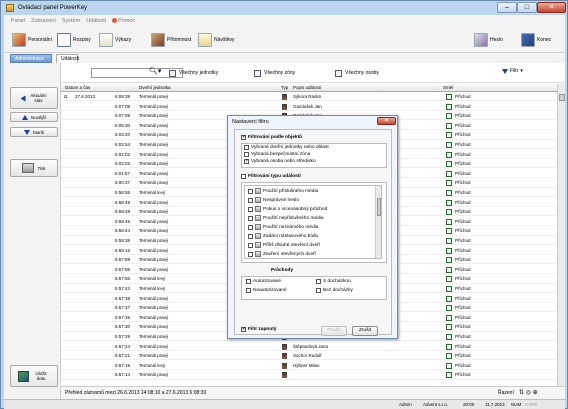  What do you see at coordinates (536, 39) in the screenshot?
I see `exit-button: Konec` at bounding box center [536, 39].